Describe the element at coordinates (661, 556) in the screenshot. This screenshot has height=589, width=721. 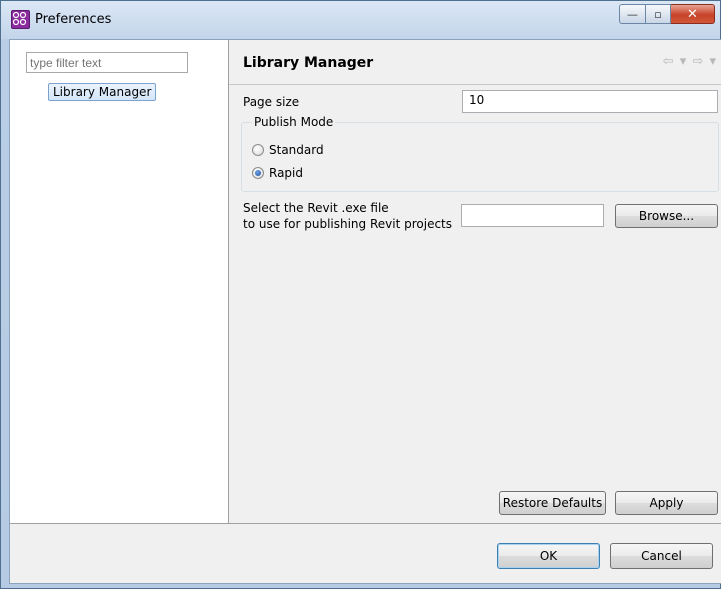
I see `cancel-button: Cancel` at that location.